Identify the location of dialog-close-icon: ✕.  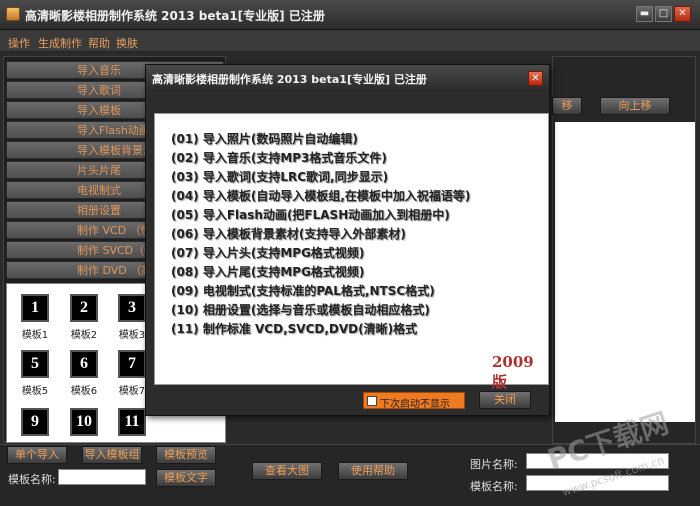
(535, 78).